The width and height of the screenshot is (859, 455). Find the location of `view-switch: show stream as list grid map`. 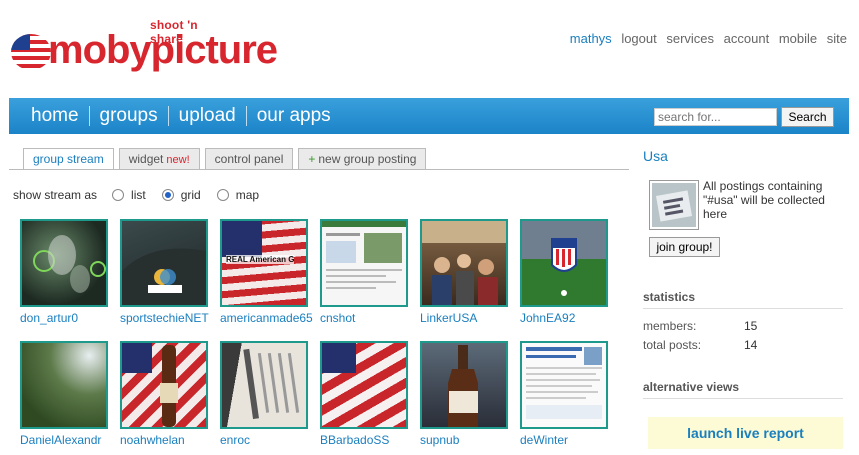

view-switch: show stream as list grid map is located at coordinates (144, 195).